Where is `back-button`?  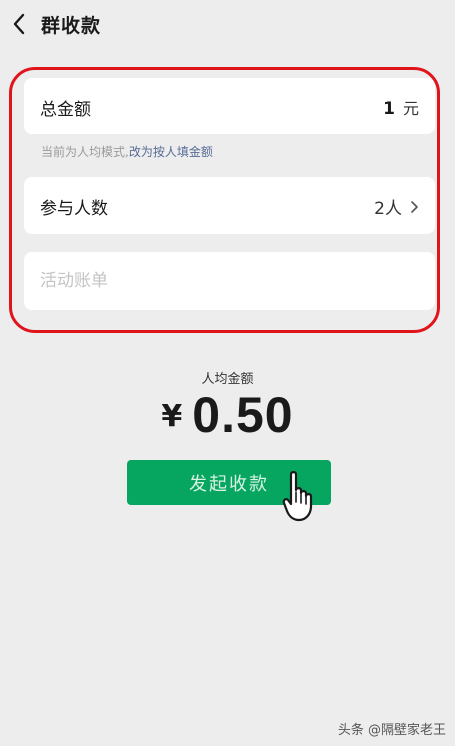
back-button is located at coordinates (19, 24).